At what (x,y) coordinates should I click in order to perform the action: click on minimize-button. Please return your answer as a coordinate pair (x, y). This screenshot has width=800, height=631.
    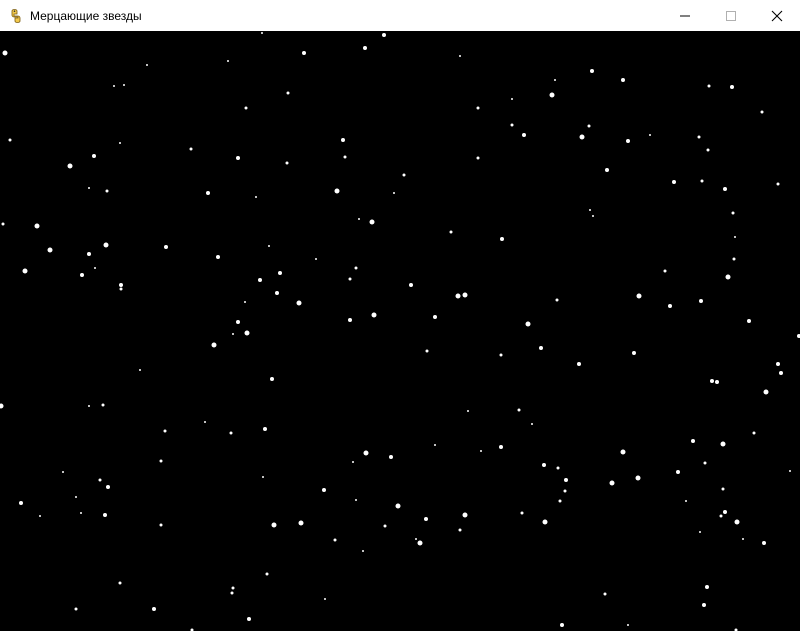
    Looking at the image, I should click on (685, 15).